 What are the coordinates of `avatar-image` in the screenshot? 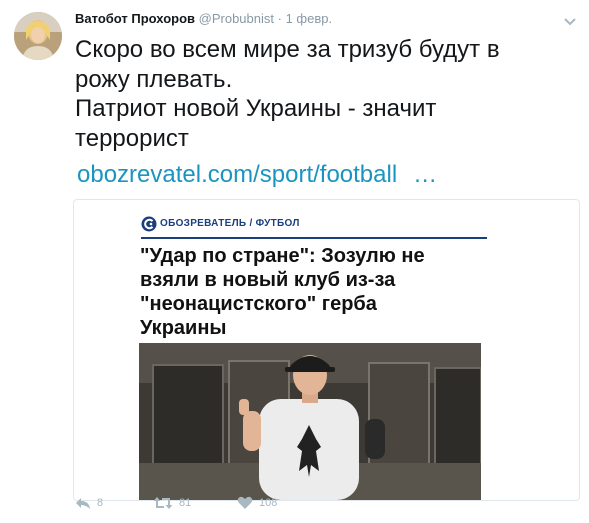 It's located at (38, 36).